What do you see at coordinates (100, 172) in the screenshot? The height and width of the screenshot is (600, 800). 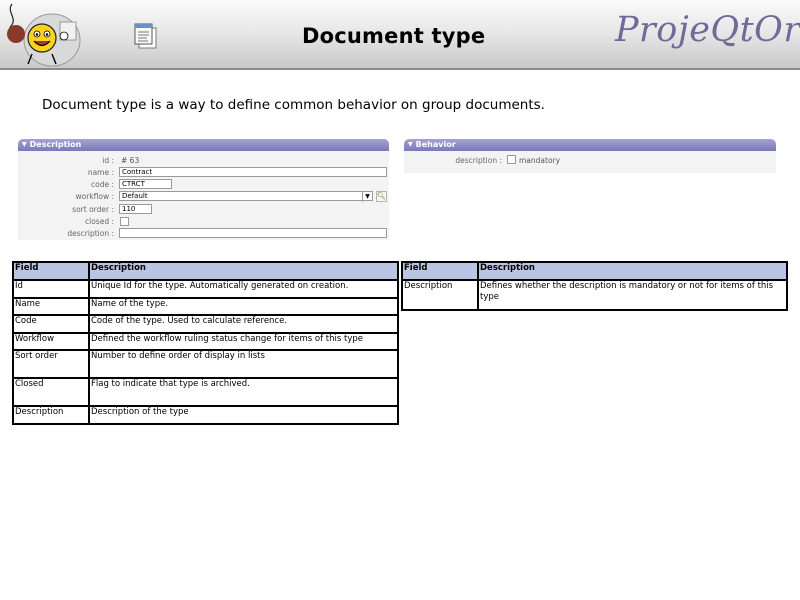 I see `name-label: name :` at bounding box center [100, 172].